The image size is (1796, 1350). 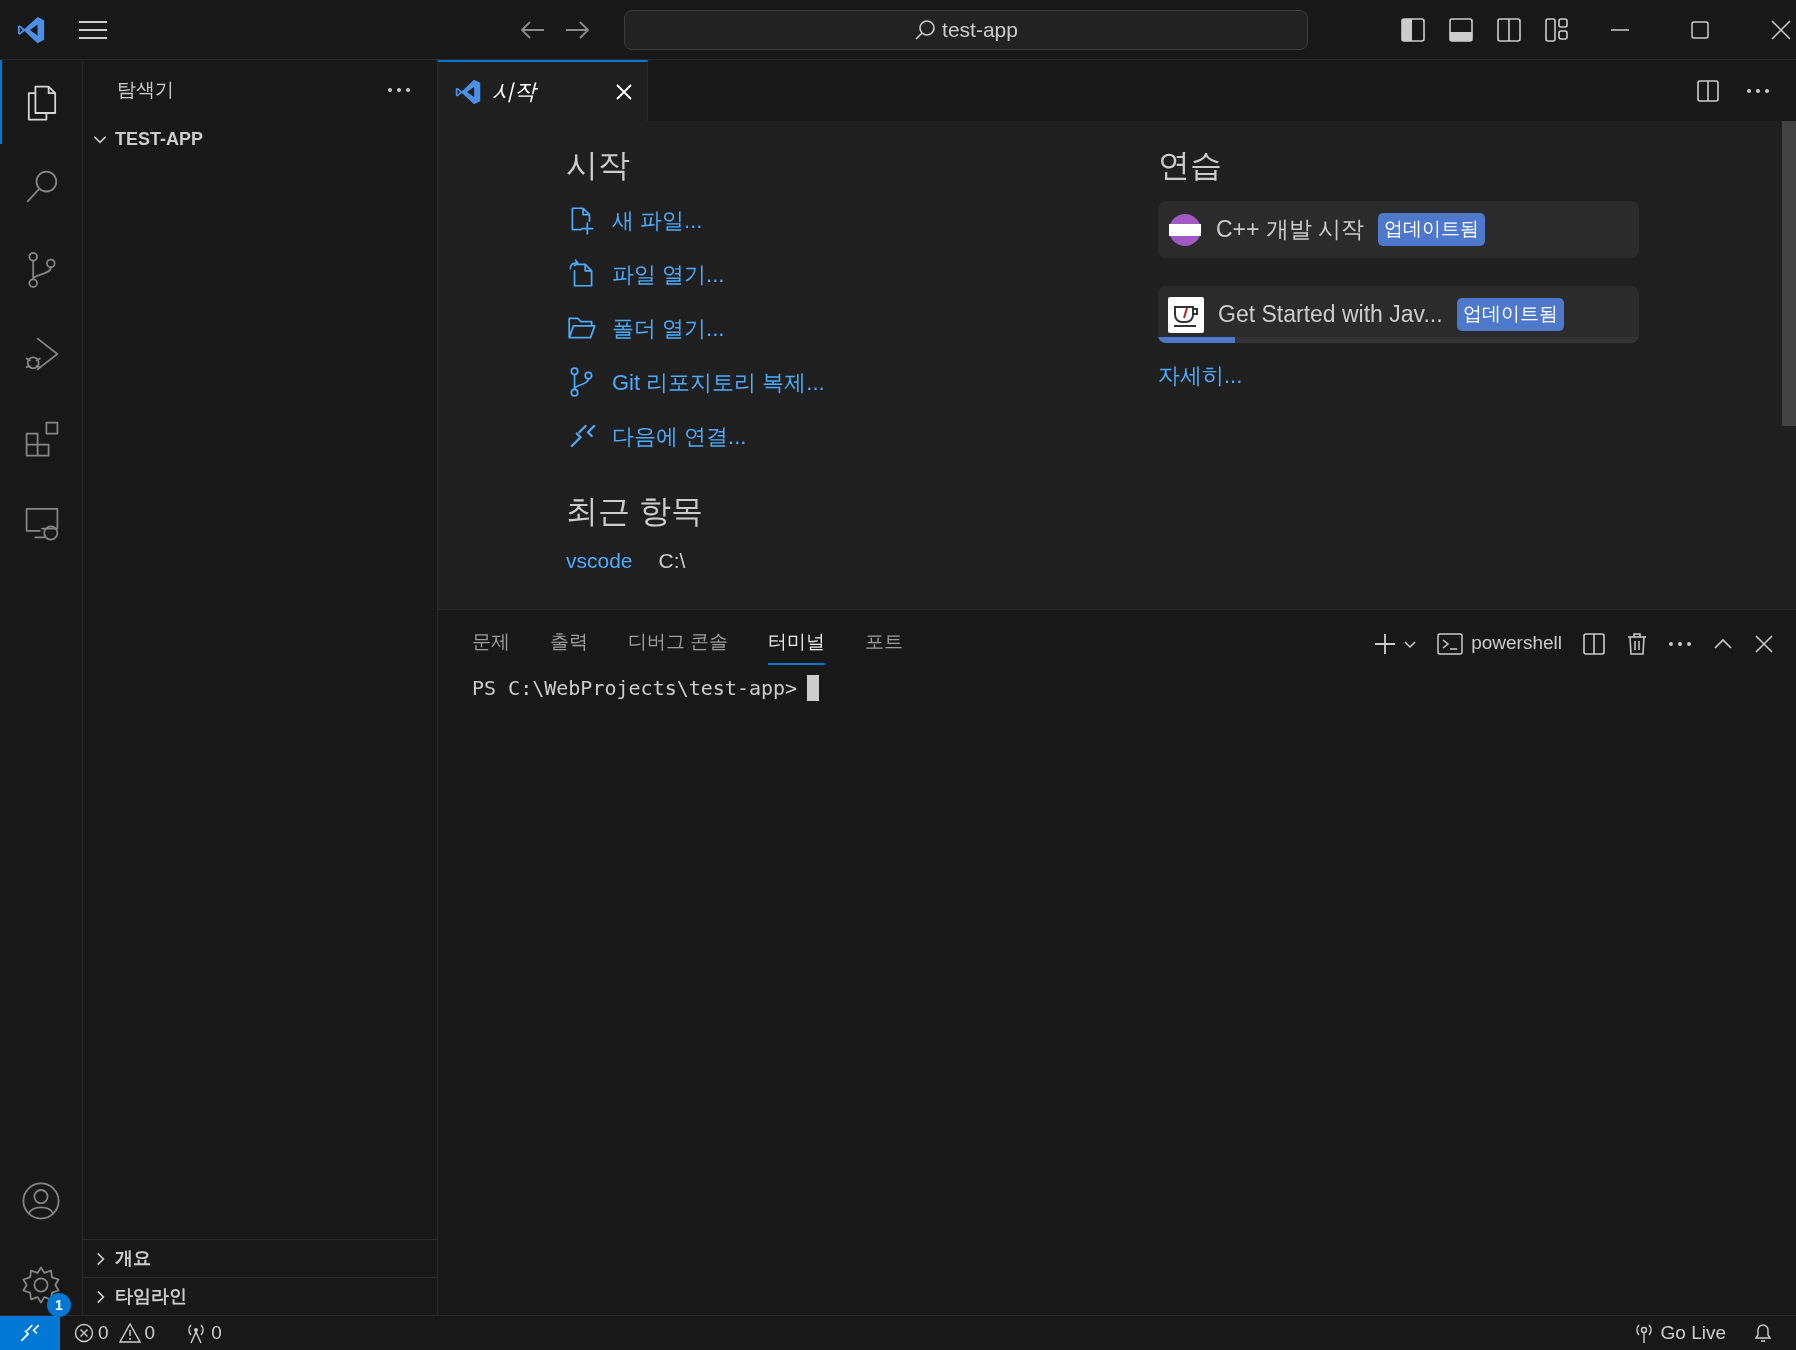 I want to click on panel-tab: 문제, so click(x=491, y=643).